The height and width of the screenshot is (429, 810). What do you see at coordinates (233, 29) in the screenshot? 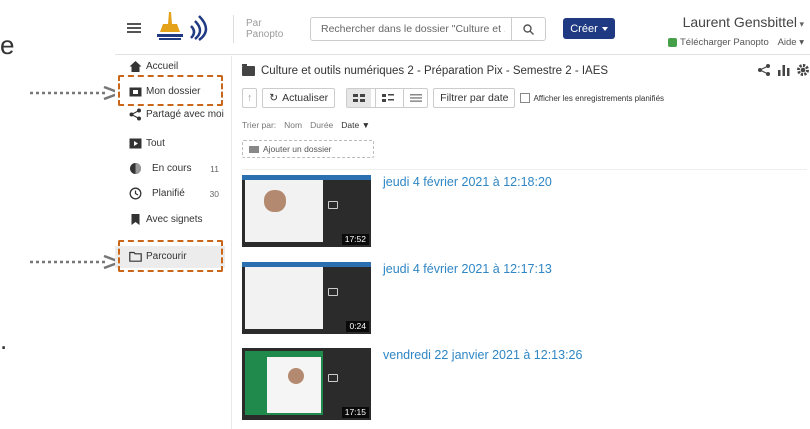
I see `header-divider` at bounding box center [233, 29].